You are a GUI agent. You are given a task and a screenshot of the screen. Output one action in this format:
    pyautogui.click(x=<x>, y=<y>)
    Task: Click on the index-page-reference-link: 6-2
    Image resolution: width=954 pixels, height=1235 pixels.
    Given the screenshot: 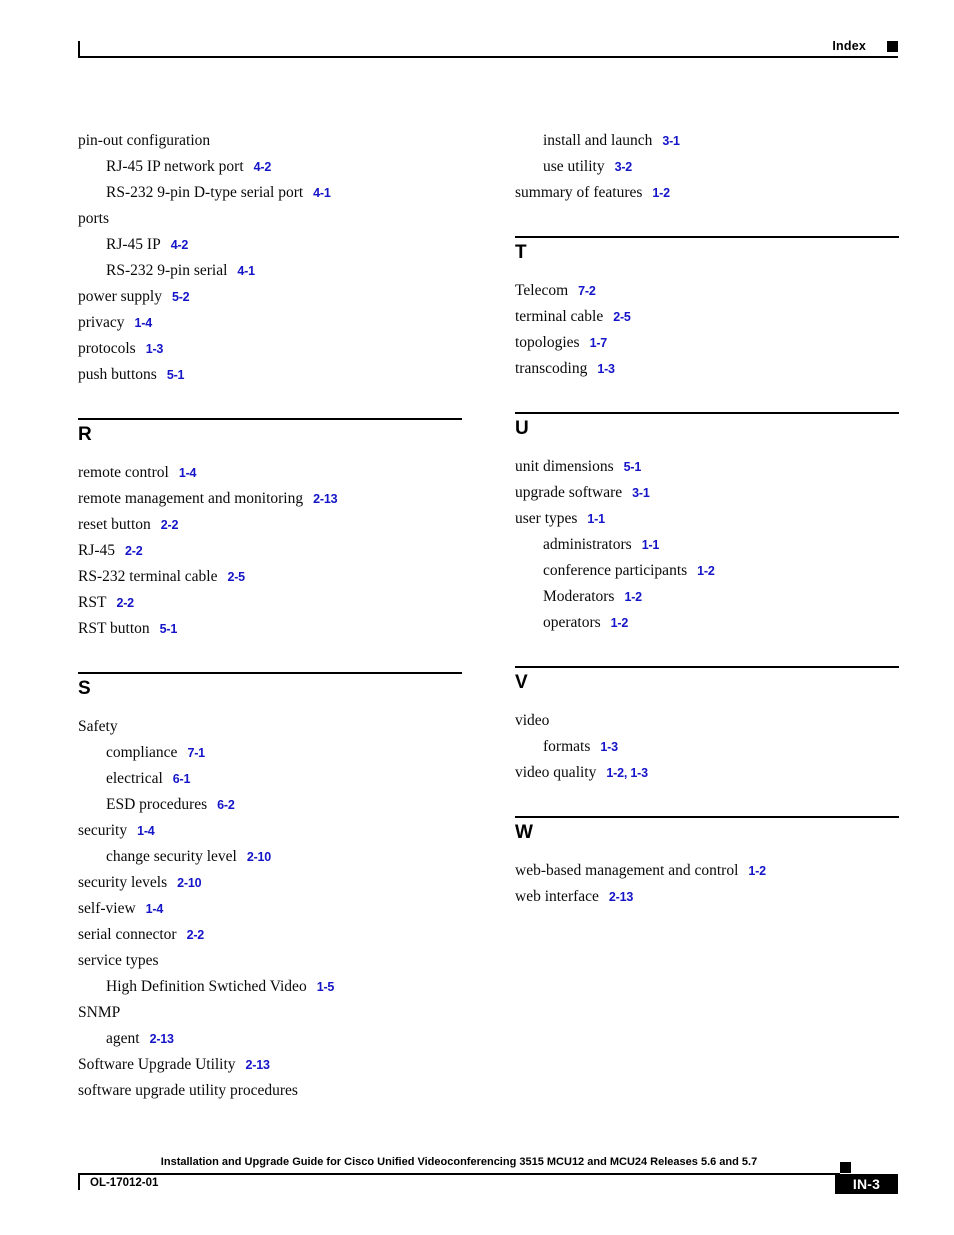 What is the action you would take?
    pyautogui.click(x=226, y=805)
    